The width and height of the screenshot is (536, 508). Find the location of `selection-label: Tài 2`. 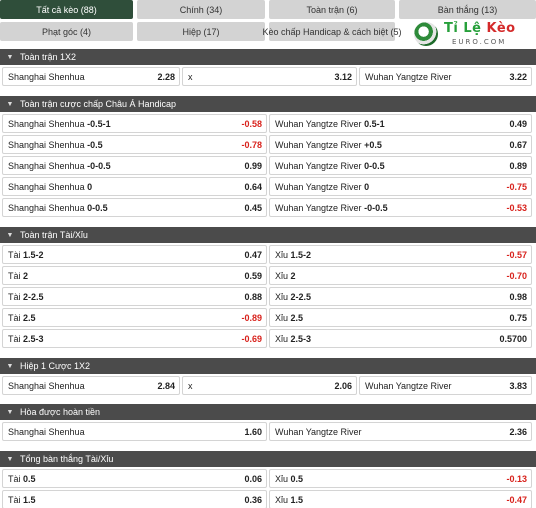

selection-label: Tài 2 is located at coordinates (18, 276).